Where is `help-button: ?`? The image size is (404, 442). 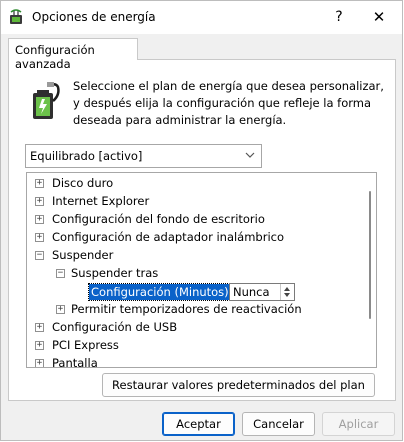 help-button: ? is located at coordinates (339, 17).